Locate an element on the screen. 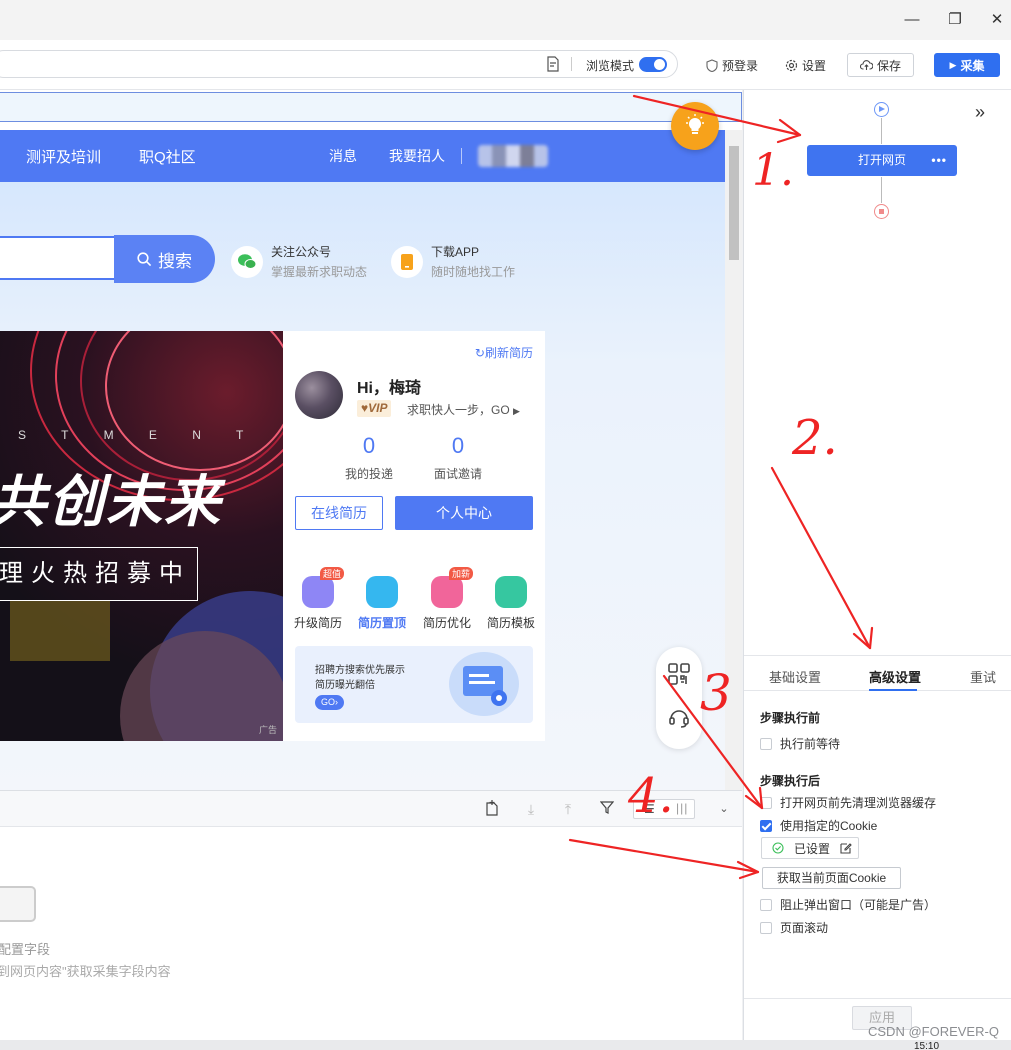 This screenshot has height=1050, width=1011. browse-mode-label: 浏览模式 is located at coordinates (610, 66).